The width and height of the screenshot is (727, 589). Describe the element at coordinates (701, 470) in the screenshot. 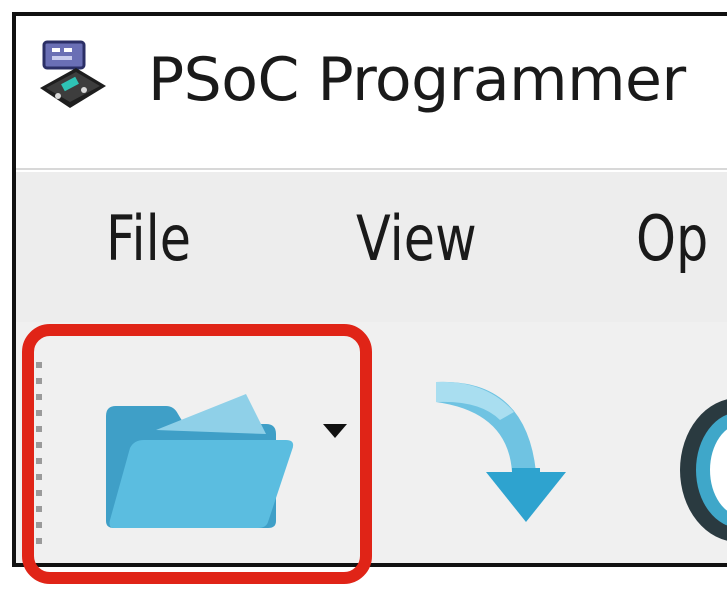

I see `circle-icon` at that location.